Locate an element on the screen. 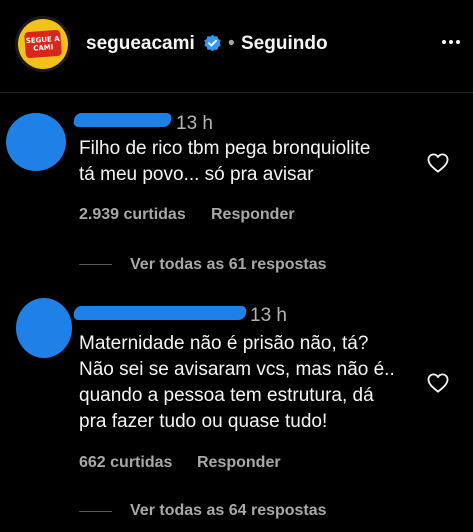 This screenshot has height=532, width=473. comment-text-line: quando a pessoa tem estrutura, dá is located at coordinates (226, 395).